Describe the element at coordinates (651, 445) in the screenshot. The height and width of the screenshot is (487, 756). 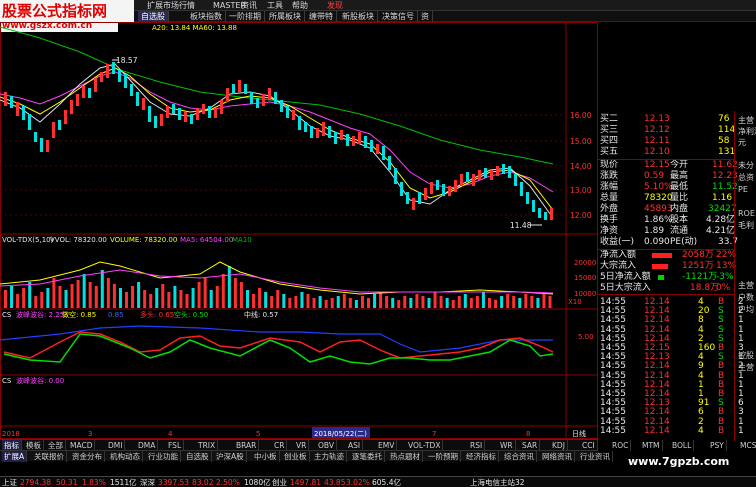
I see `tab-bottom_tabs1-21: MTM` at that location.